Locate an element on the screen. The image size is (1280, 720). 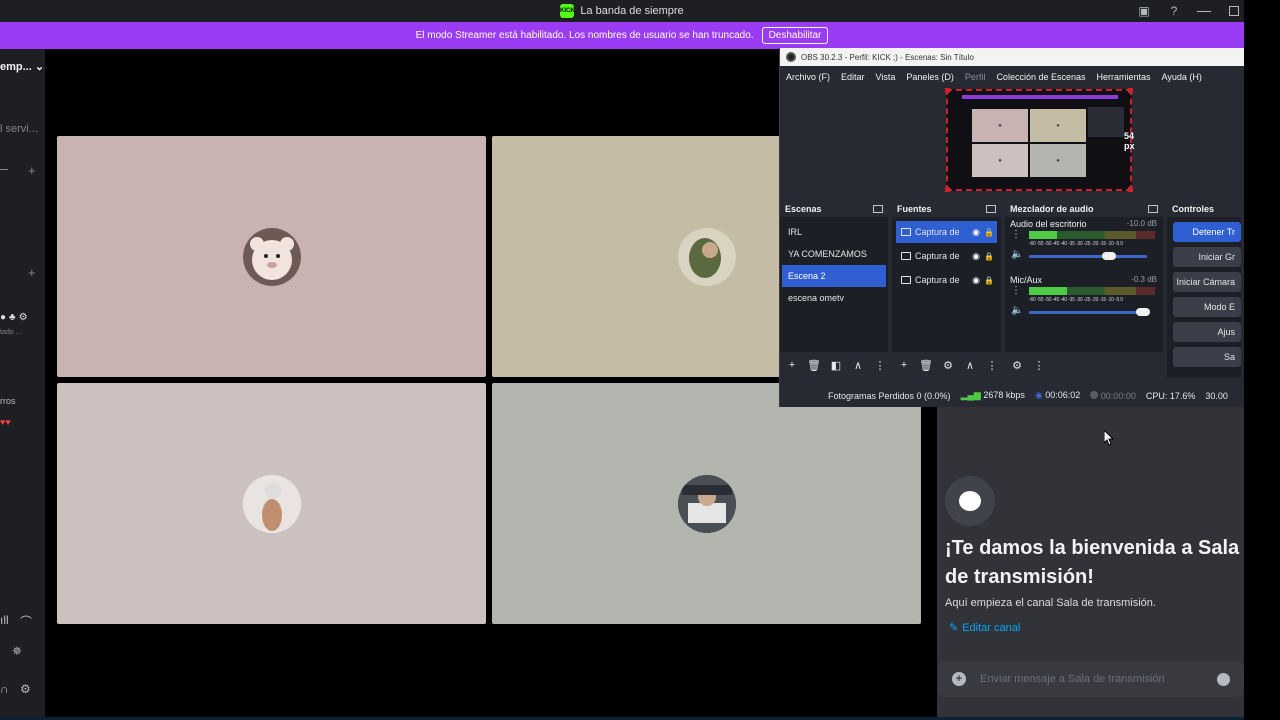
activity-icon: ✵ is located at coordinates (17, 651).